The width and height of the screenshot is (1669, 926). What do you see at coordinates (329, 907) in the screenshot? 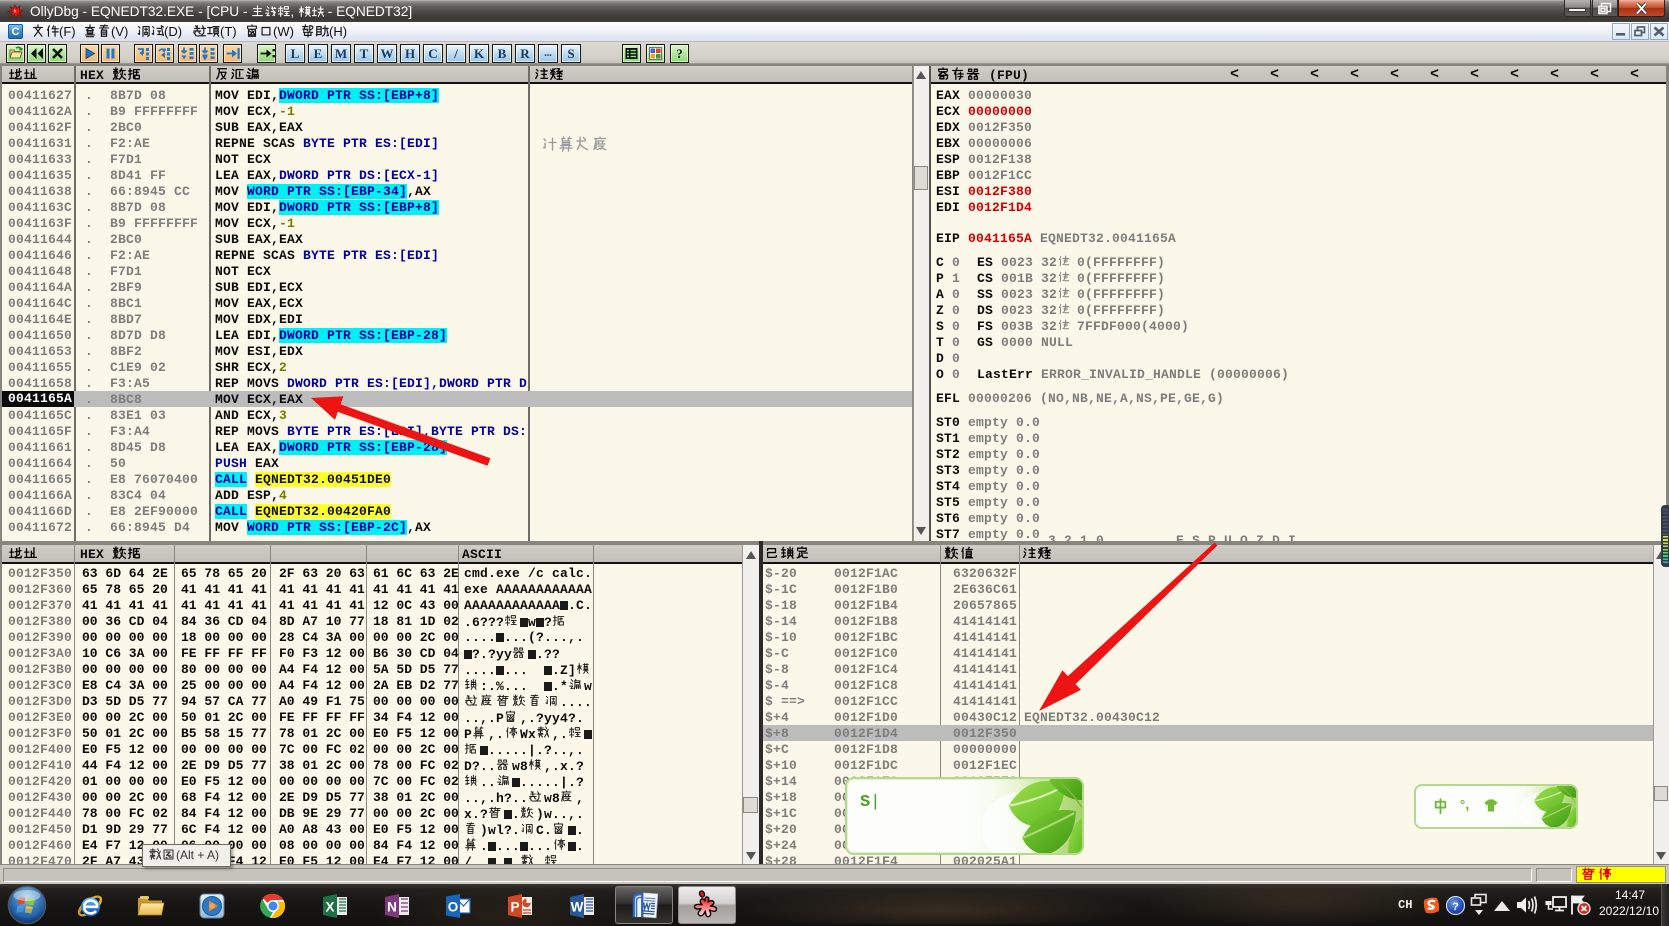
I see `svg-text: X` at bounding box center [329, 907].